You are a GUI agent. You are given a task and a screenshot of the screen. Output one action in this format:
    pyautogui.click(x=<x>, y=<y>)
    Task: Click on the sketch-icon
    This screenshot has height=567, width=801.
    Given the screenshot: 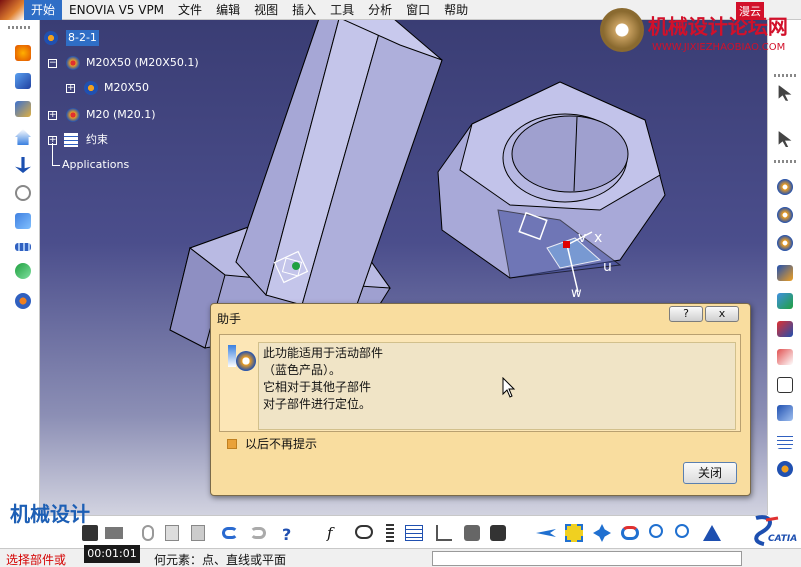 What is the action you would take?
    pyautogui.click(x=23, y=53)
    